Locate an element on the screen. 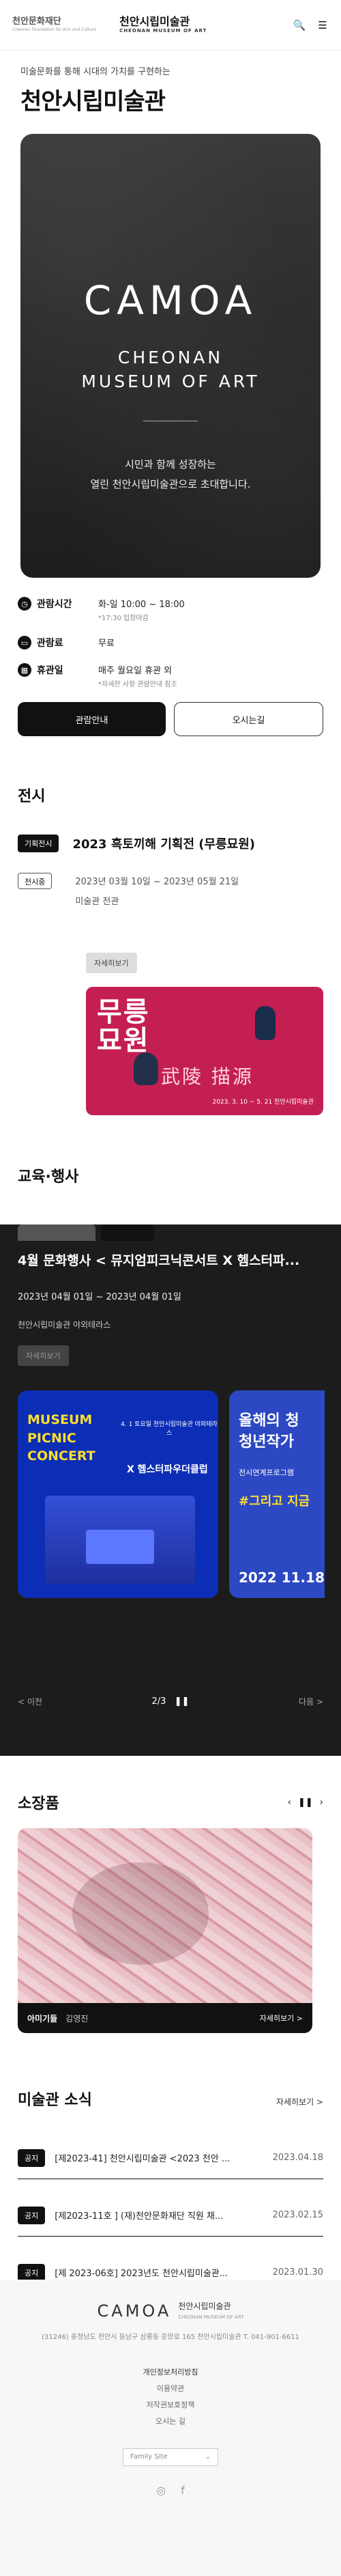  artwork-author: 김영진 is located at coordinates (77, 2018).